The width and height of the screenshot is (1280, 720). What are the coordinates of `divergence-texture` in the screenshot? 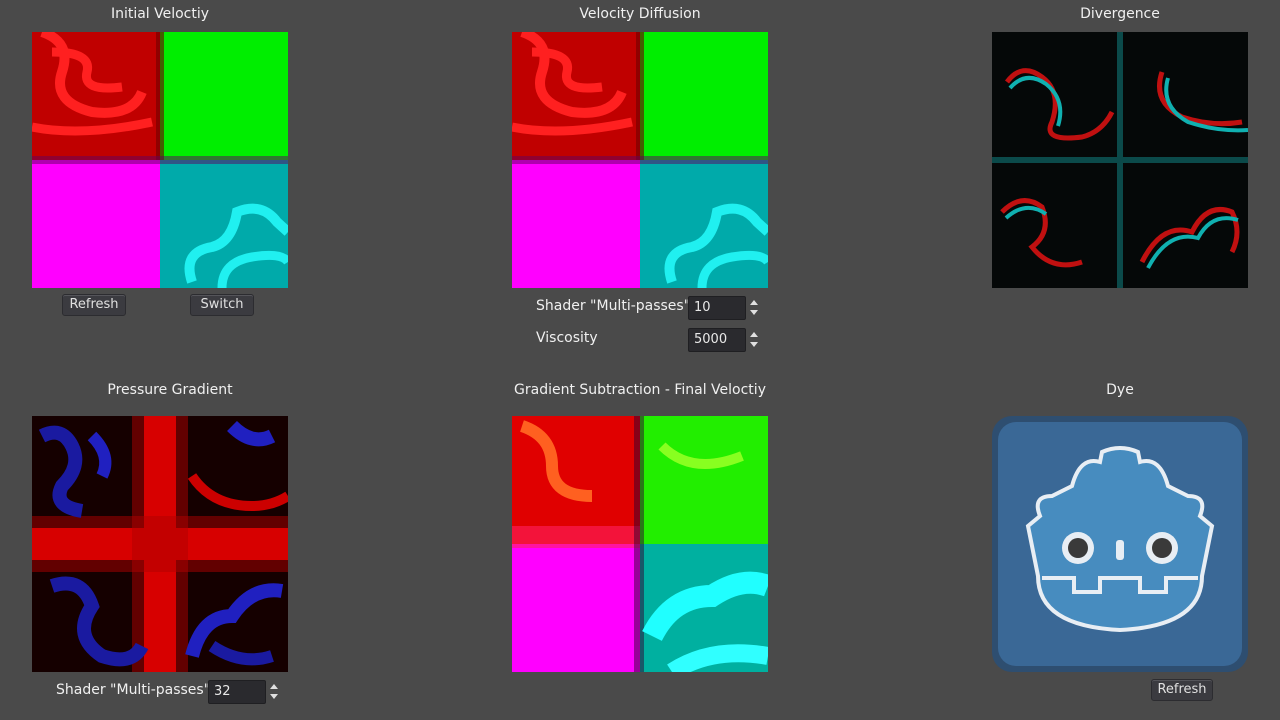 It's located at (1120, 160).